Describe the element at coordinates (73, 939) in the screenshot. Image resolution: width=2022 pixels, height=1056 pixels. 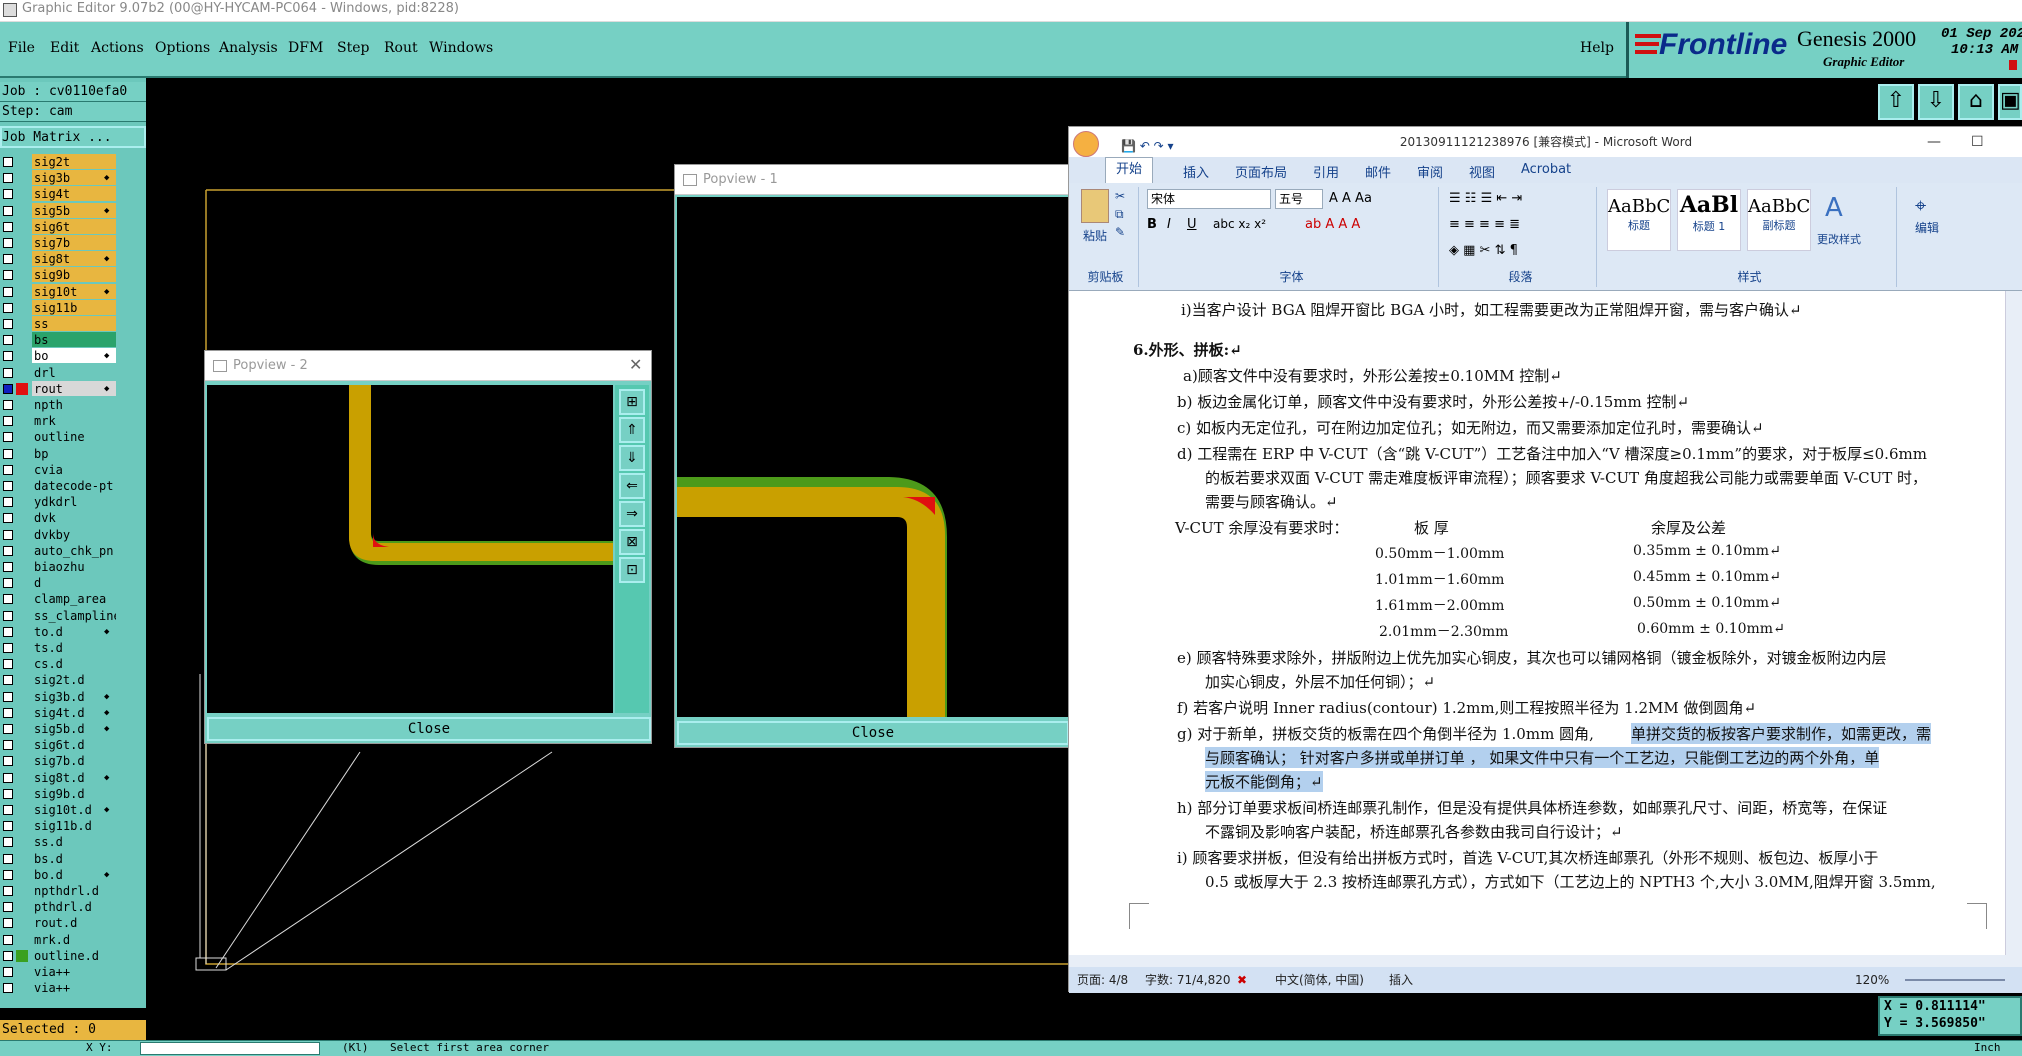
I see `layer-row: mrk.d` at that location.